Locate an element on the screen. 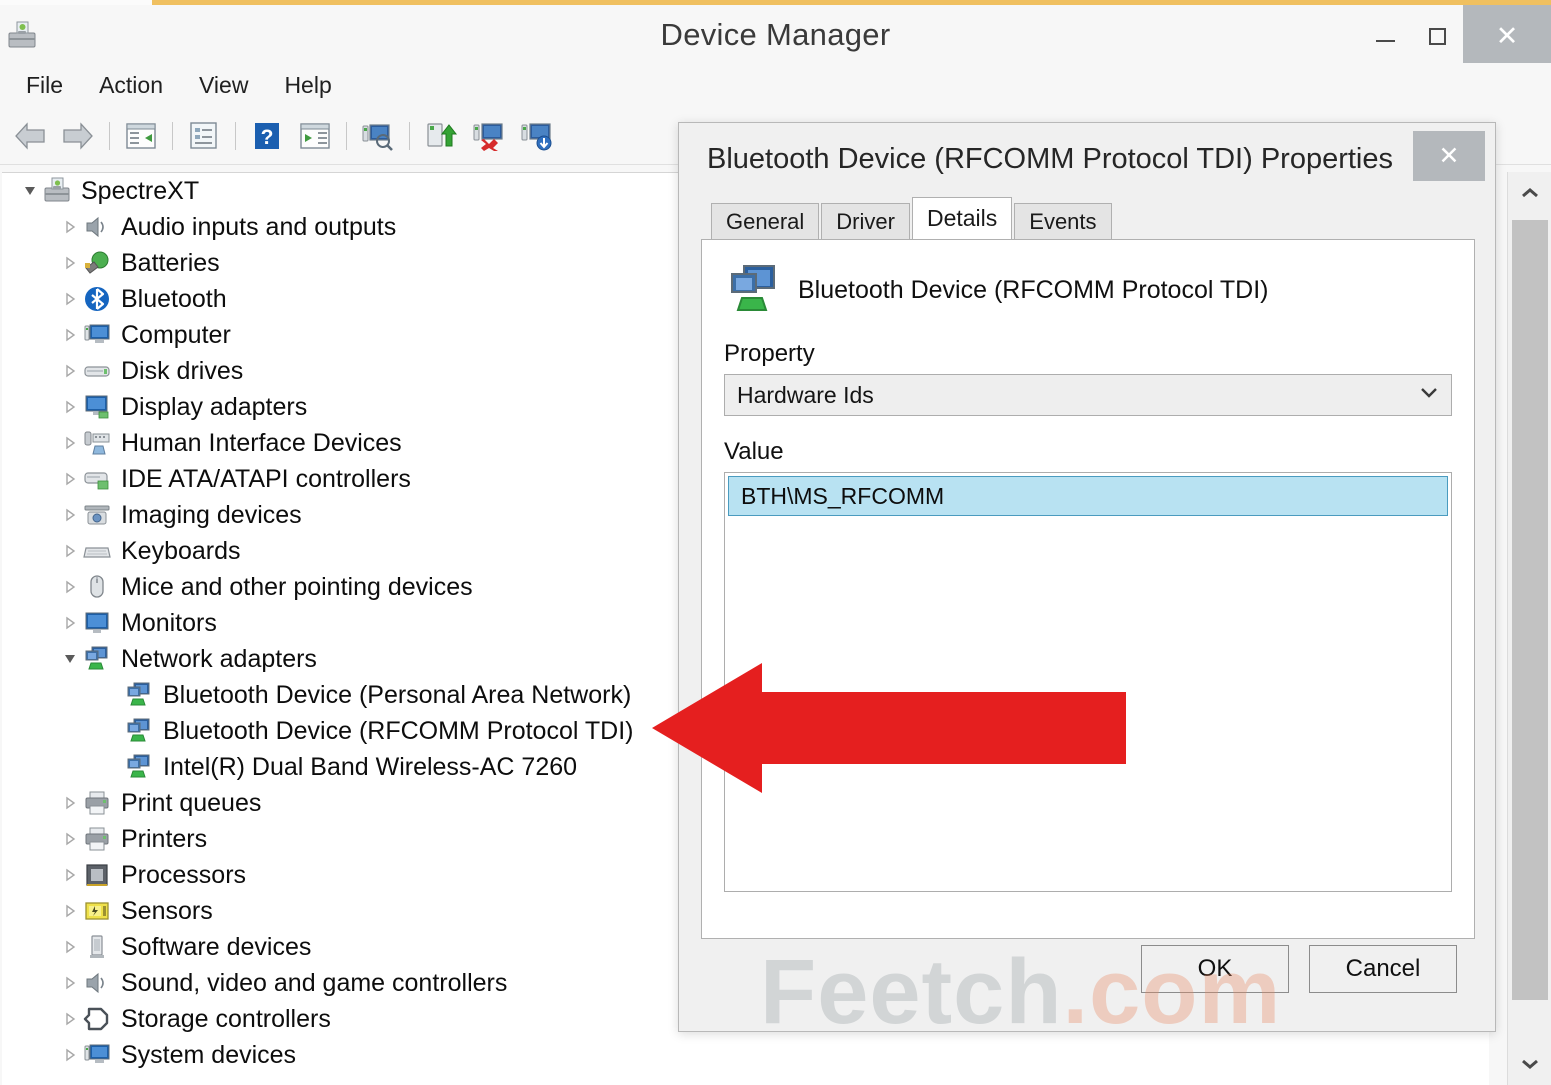 The width and height of the screenshot is (1551, 1085). scroll-up-button is located at coordinates (1529, 193).